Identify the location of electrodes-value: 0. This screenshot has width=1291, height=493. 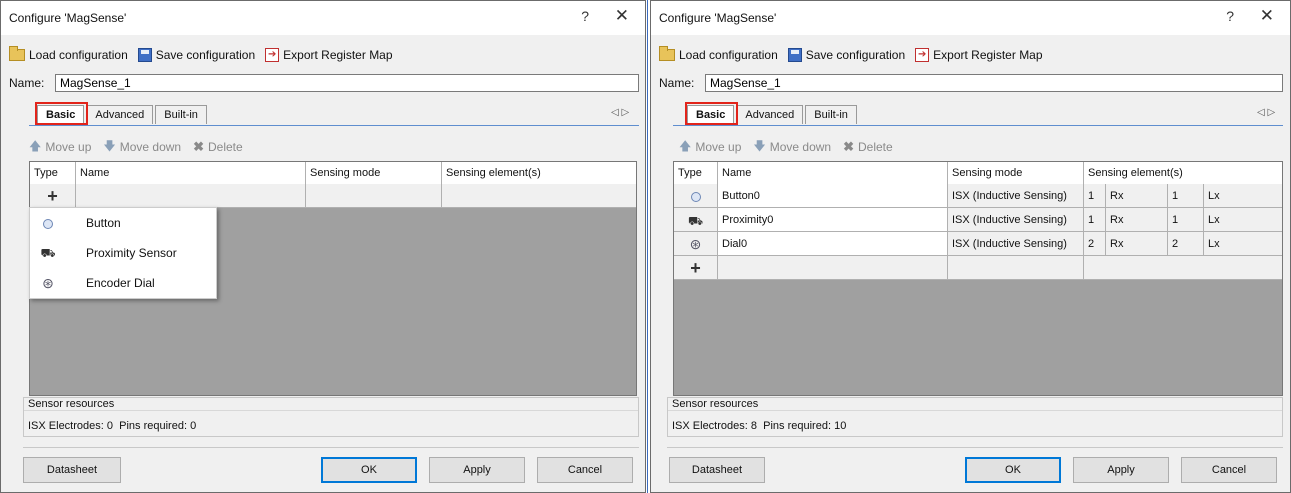
(110, 426).